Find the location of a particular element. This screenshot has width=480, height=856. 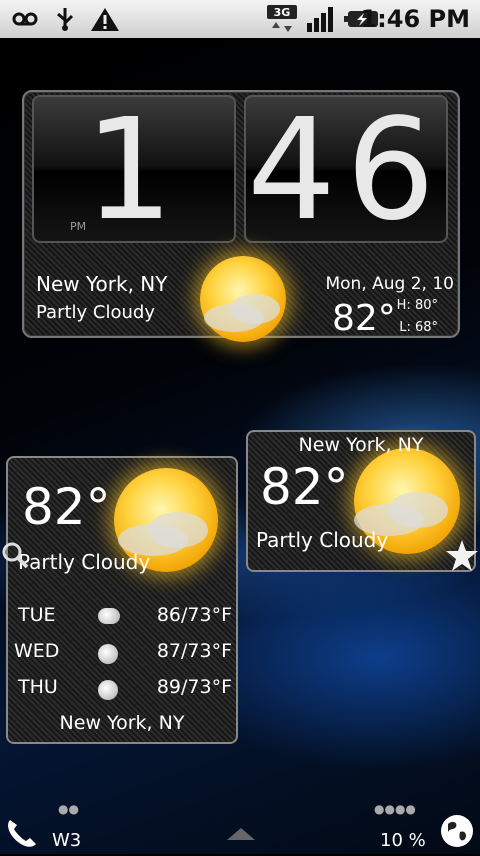

small-widget-temperature: 82° is located at coordinates (304, 487).